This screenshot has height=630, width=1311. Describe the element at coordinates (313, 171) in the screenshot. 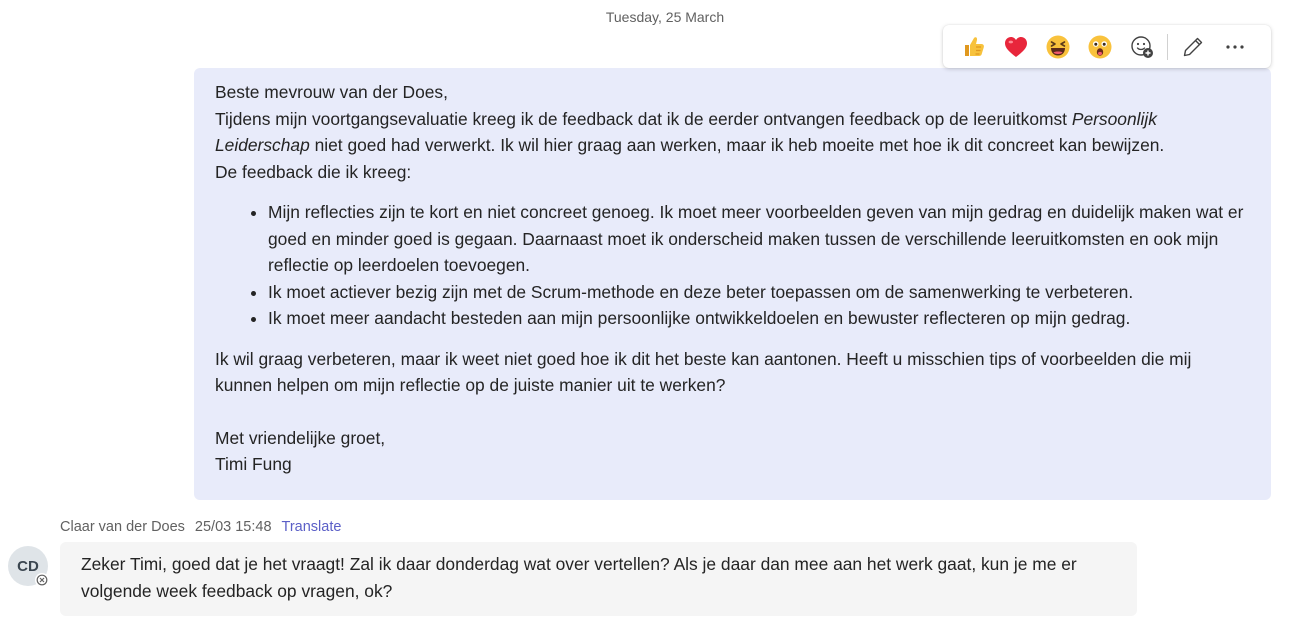

I see `feedback-intro: De feedback die ik kreeg:` at that location.